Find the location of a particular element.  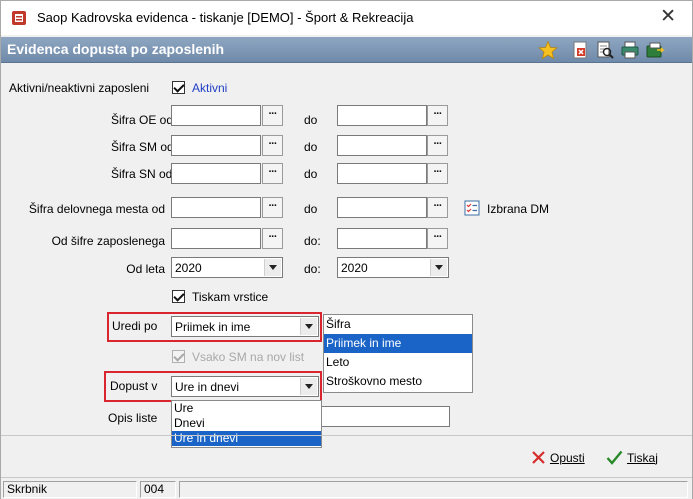

dopust-v-select: Ure in dnevi is located at coordinates (245, 386).